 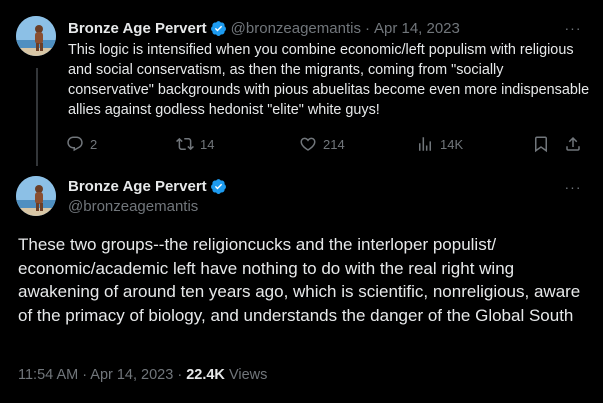 I want to click on like-icon, so click(x=308, y=144).